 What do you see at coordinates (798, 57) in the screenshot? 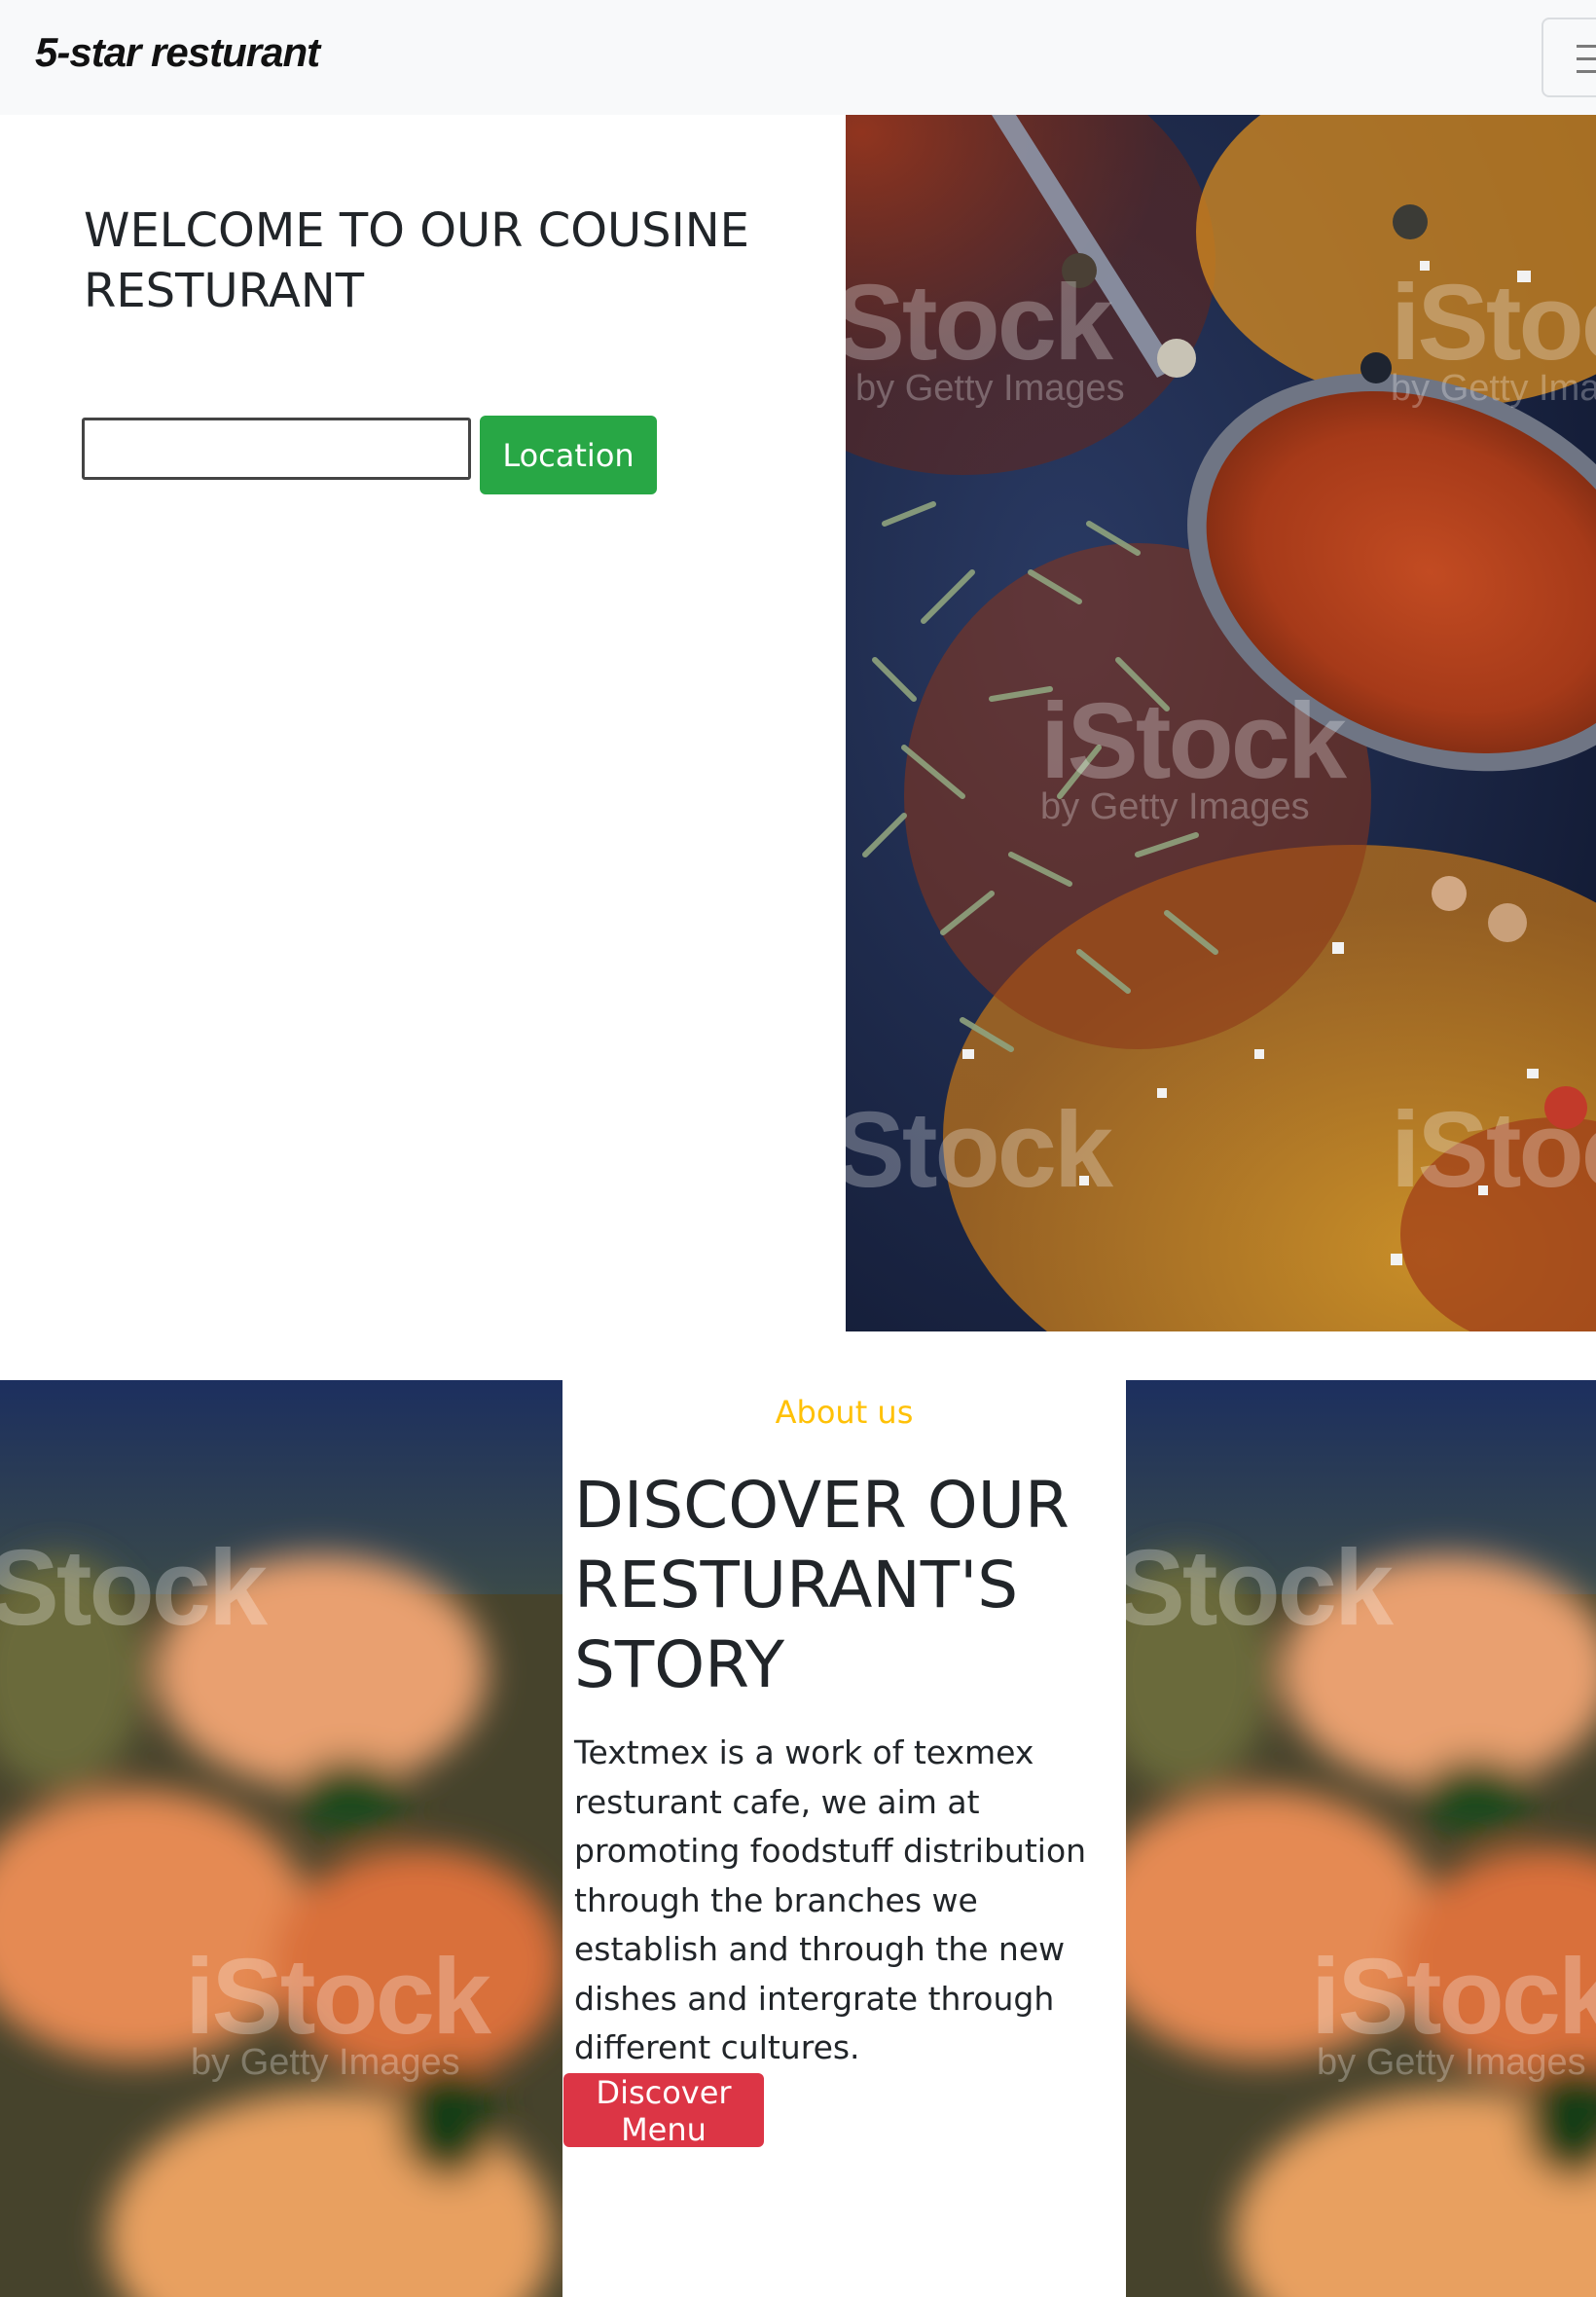
I see `navbar: 5-star resturant` at bounding box center [798, 57].